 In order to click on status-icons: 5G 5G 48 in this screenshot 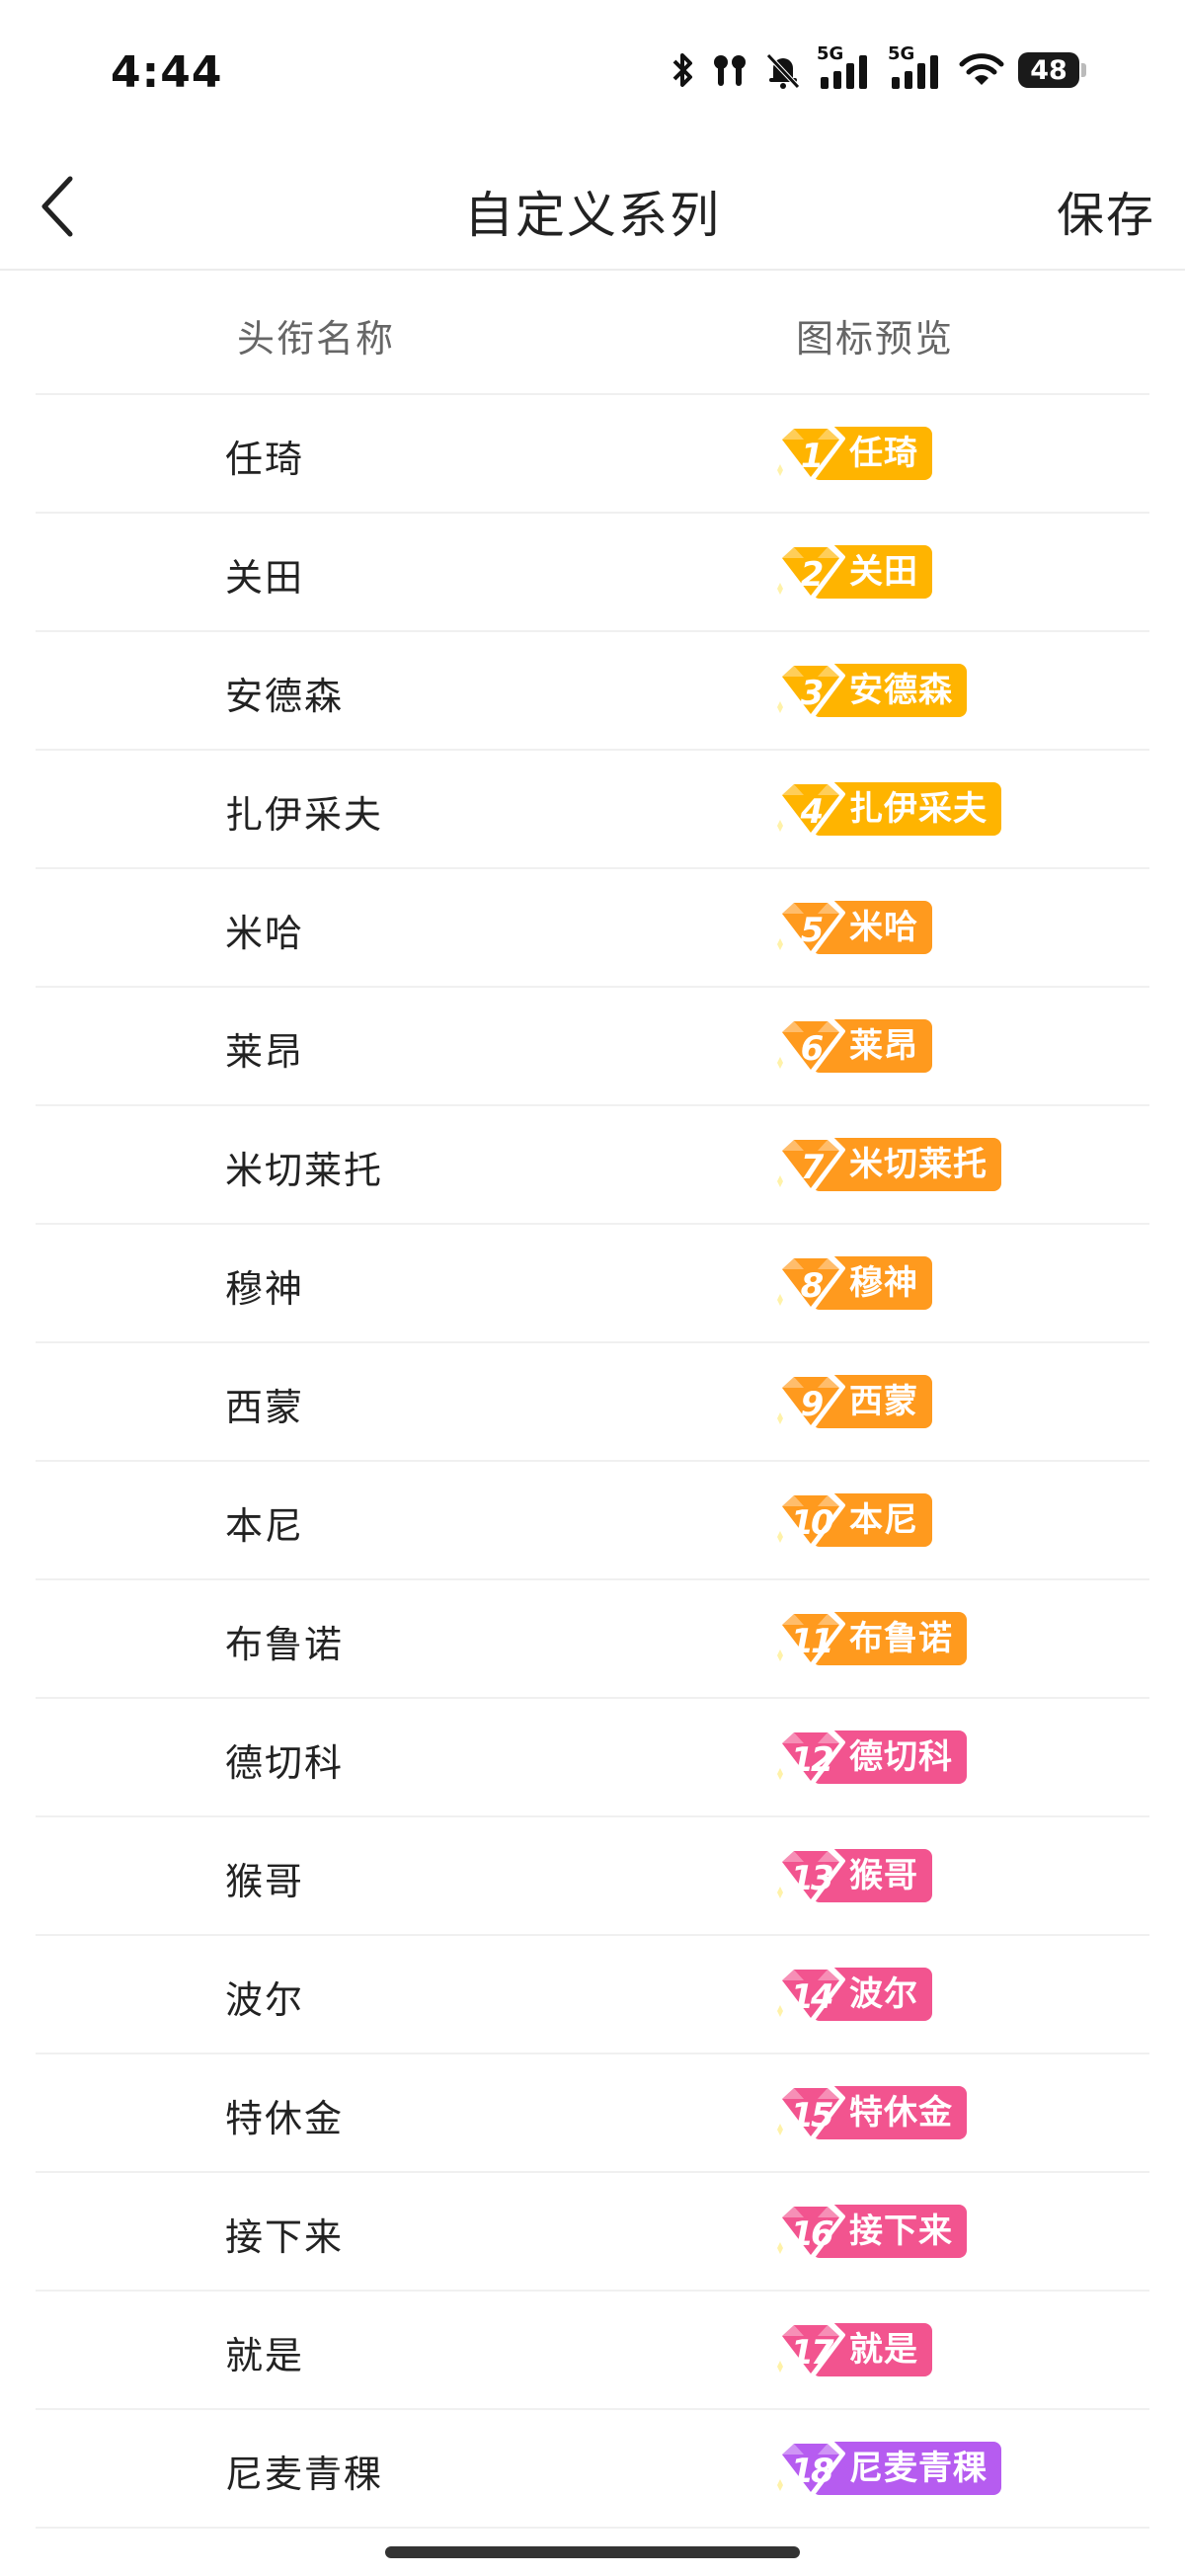, I will do `click(878, 67)`.